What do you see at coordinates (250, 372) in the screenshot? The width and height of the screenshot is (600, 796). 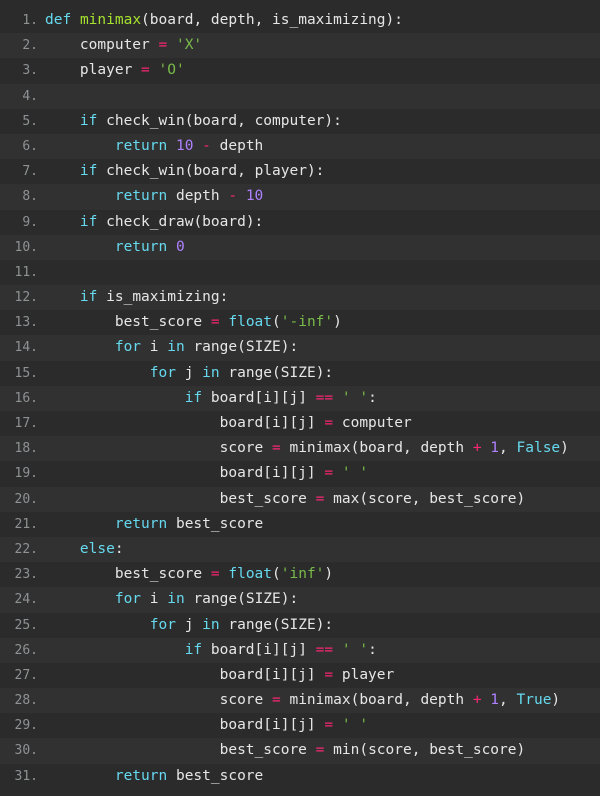 I see `code-token: range` at bounding box center [250, 372].